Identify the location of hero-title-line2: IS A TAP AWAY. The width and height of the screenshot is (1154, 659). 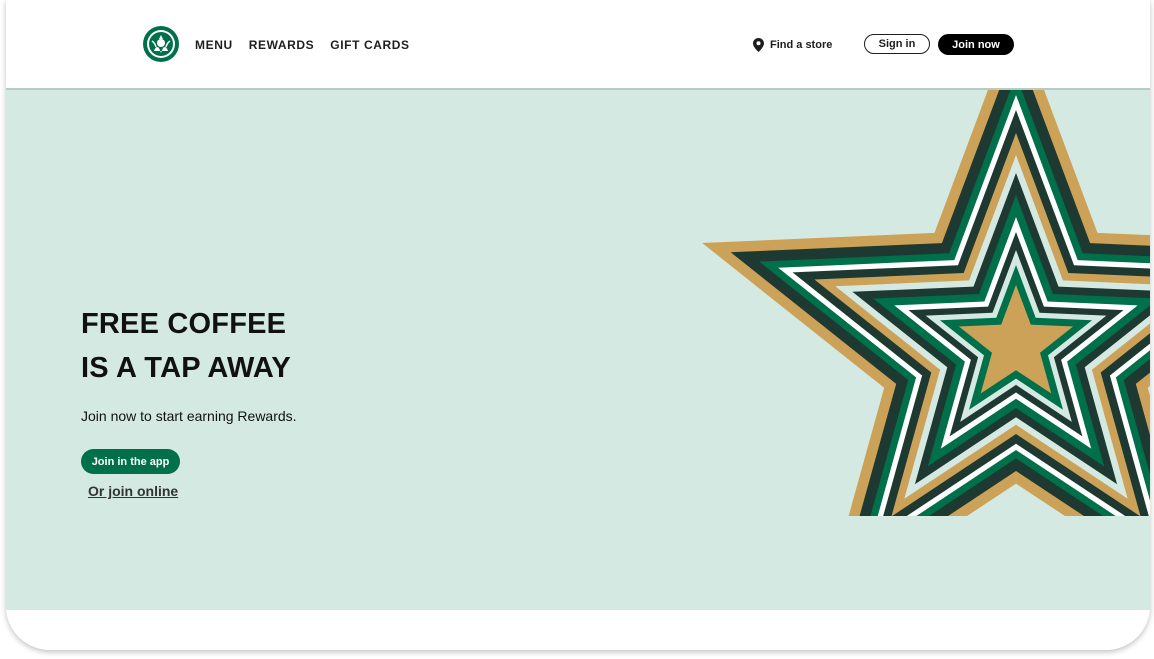
(186, 368).